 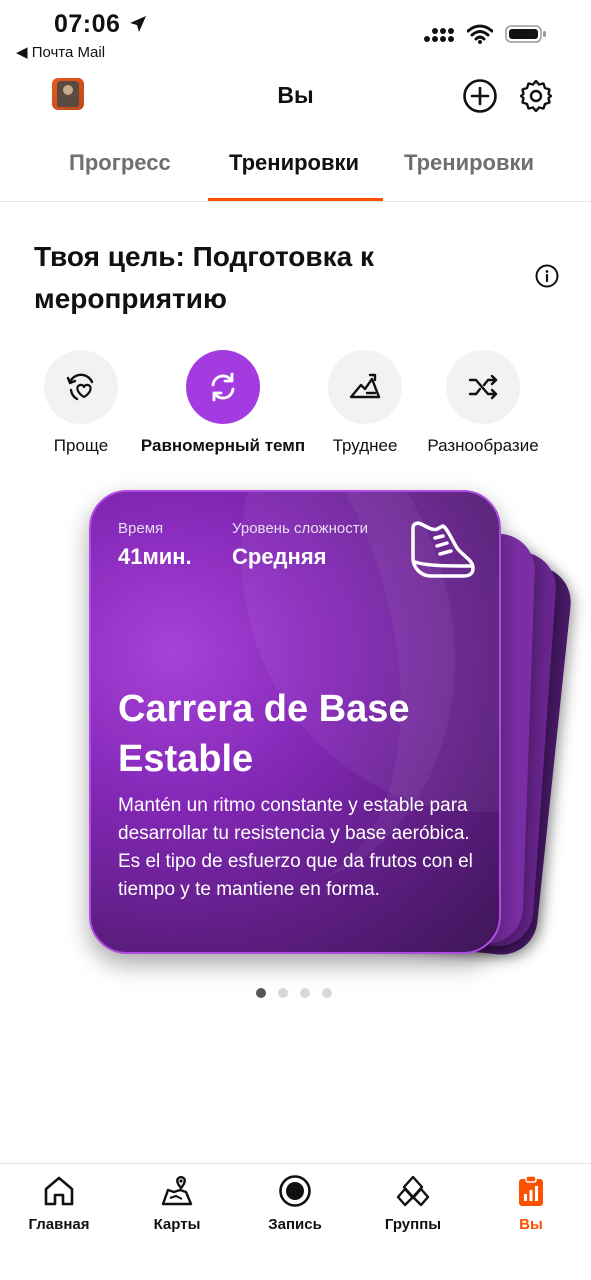 I want to click on home-icon, so click(x=59, y=1191).